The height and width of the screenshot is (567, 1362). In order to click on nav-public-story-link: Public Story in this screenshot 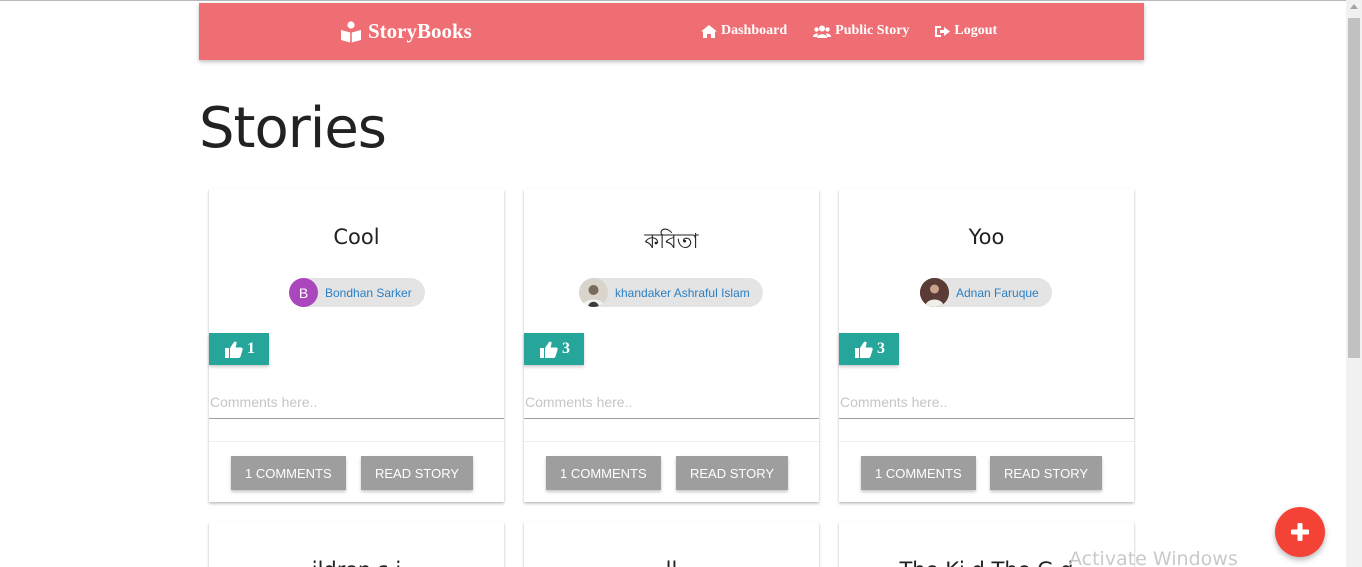, I will do `click(861, 31)`.